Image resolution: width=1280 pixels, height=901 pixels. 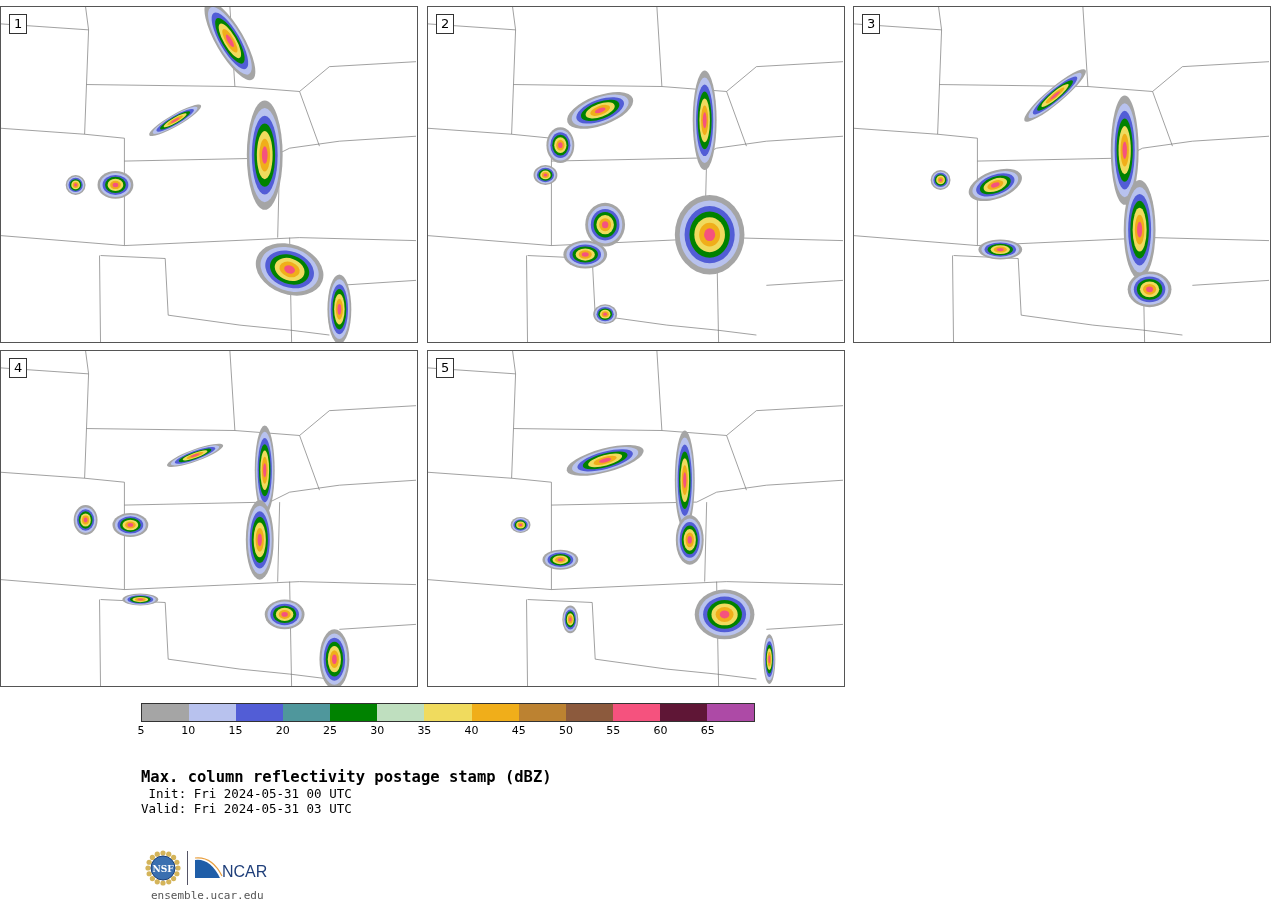 I want to click on tick-label: 65, so click(x=707, y=730).